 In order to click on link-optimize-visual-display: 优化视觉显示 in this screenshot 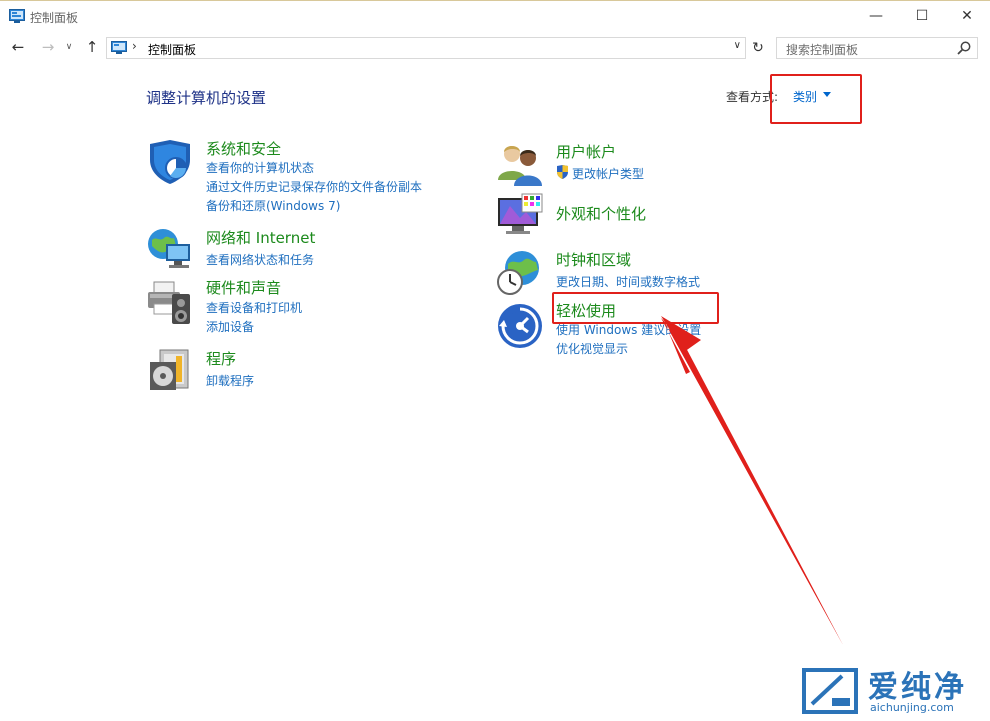, I will do `click(592, 348)`.